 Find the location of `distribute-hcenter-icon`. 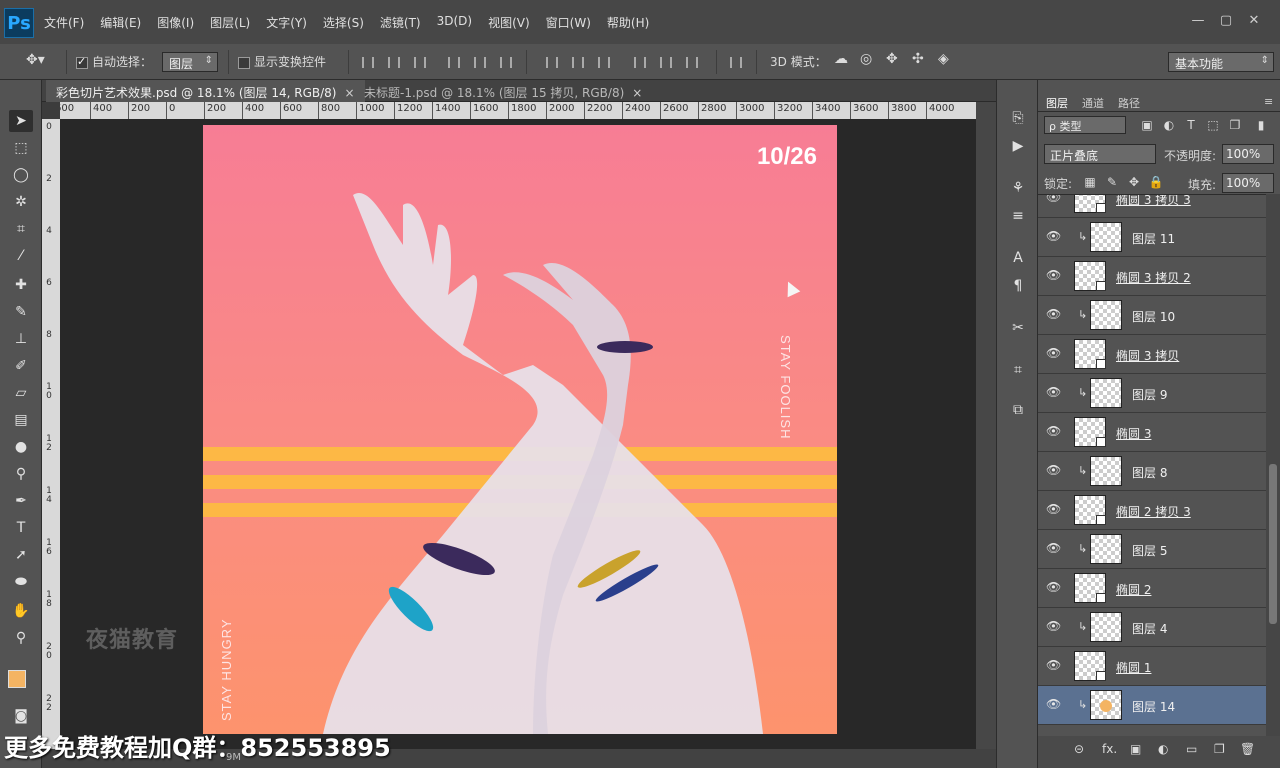

distribute-hcenter-icon is located at coordinates (666, 62).